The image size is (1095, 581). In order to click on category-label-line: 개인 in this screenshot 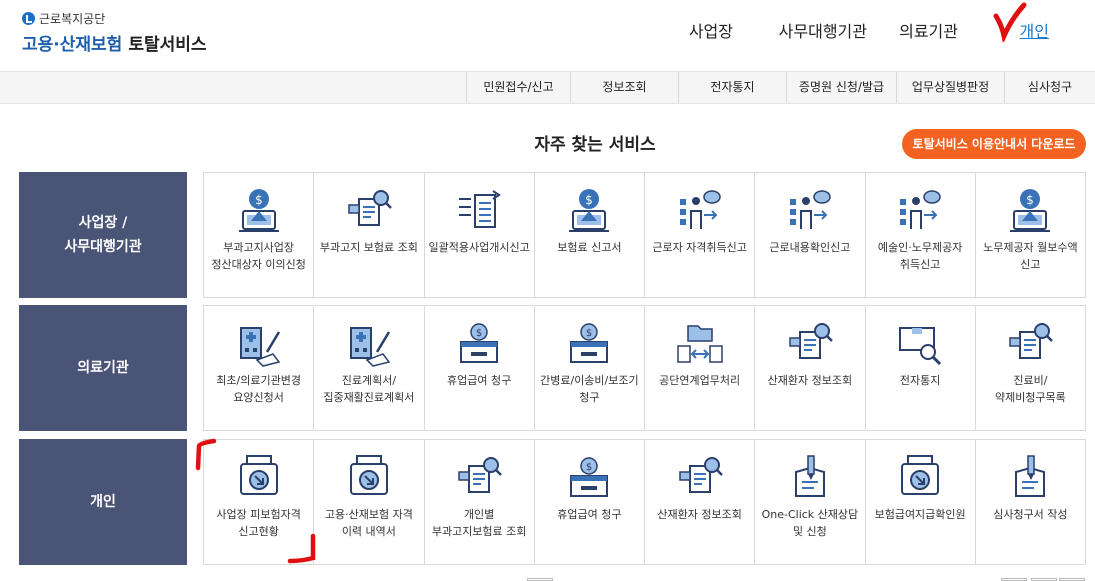, I will do `click(103, 502)`.